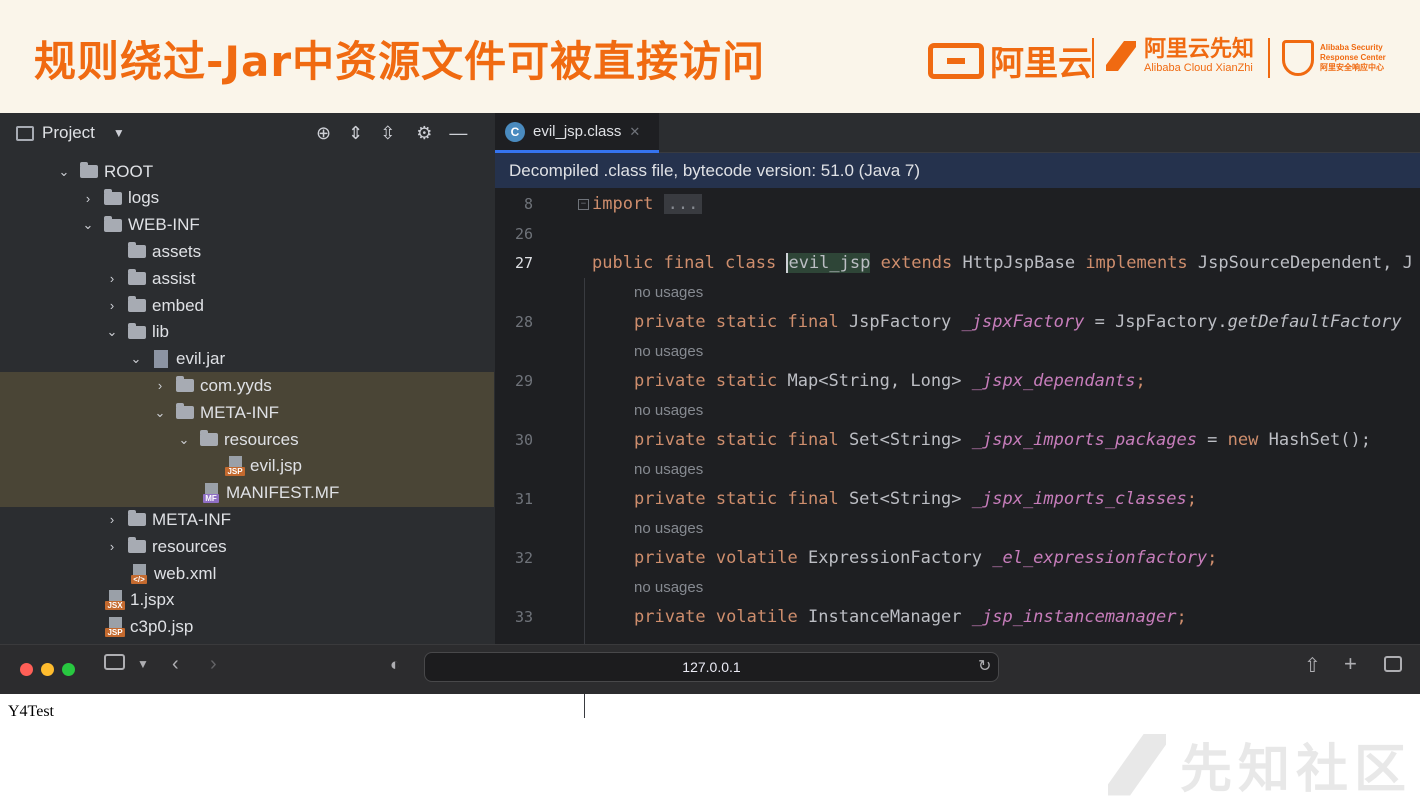 This screenshot has height=799, width=1420. I want to click on tree-item: JSP c3p0.jsp, so click(247, 627).